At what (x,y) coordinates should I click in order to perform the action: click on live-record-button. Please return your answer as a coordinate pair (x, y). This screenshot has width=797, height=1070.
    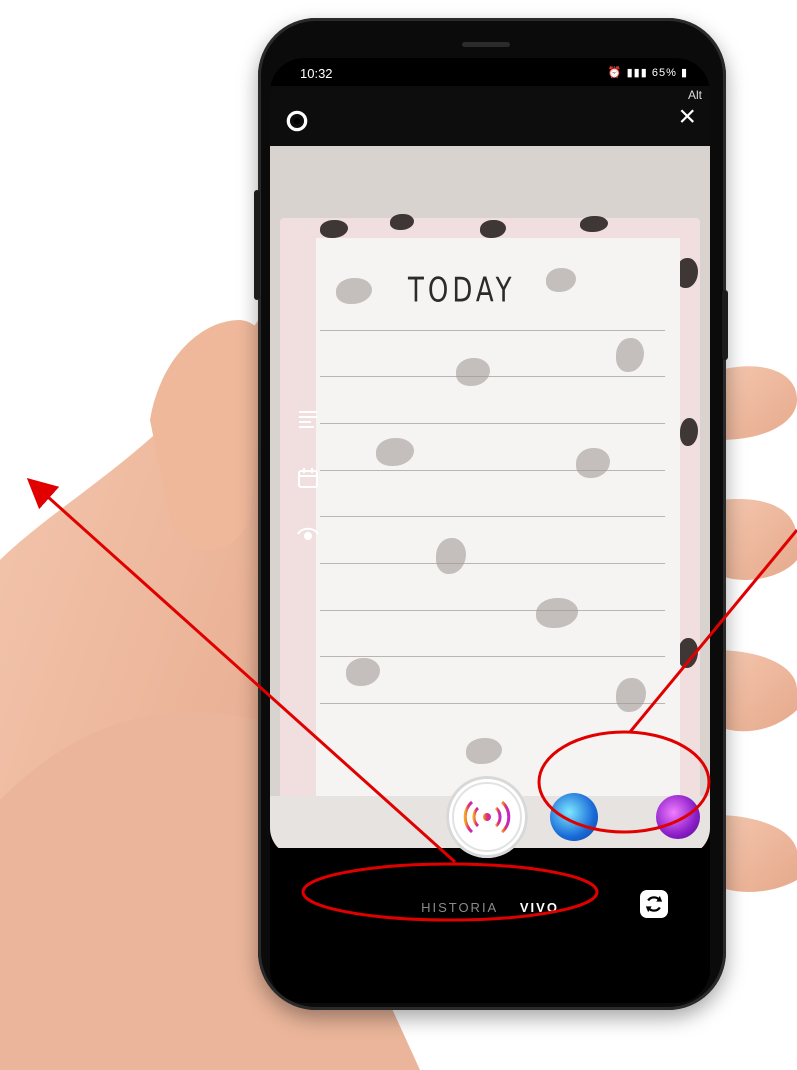
    Looking at the image, I should click on (487, 817).